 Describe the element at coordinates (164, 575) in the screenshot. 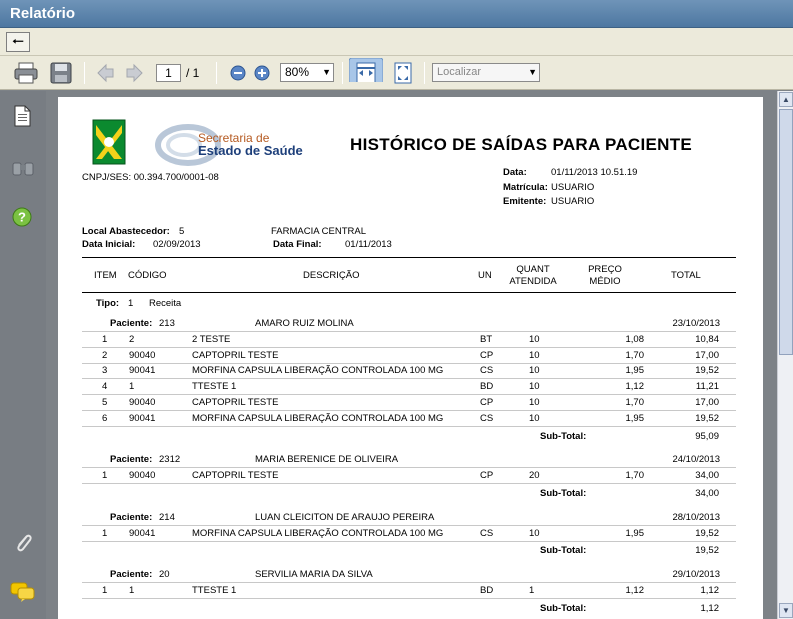

I see `patient-id: 20` at that location.